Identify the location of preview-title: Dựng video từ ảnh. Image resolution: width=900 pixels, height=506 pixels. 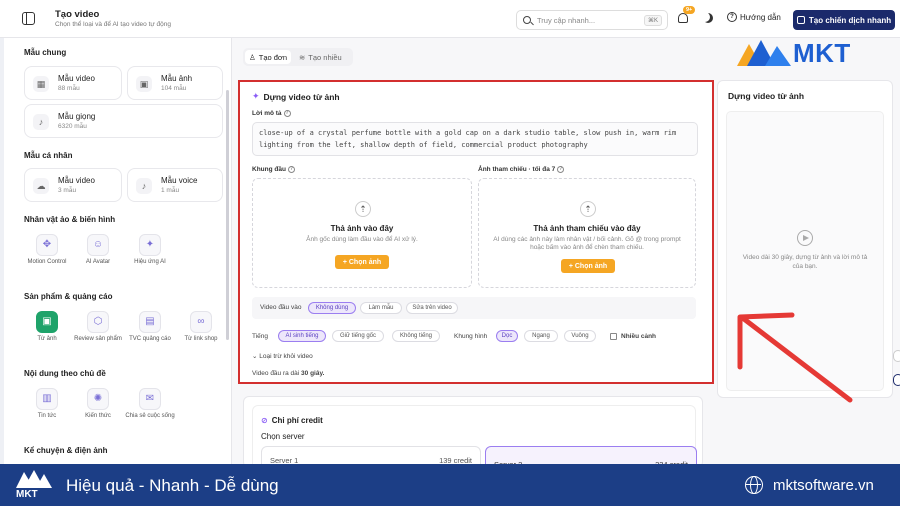
(766, 96).